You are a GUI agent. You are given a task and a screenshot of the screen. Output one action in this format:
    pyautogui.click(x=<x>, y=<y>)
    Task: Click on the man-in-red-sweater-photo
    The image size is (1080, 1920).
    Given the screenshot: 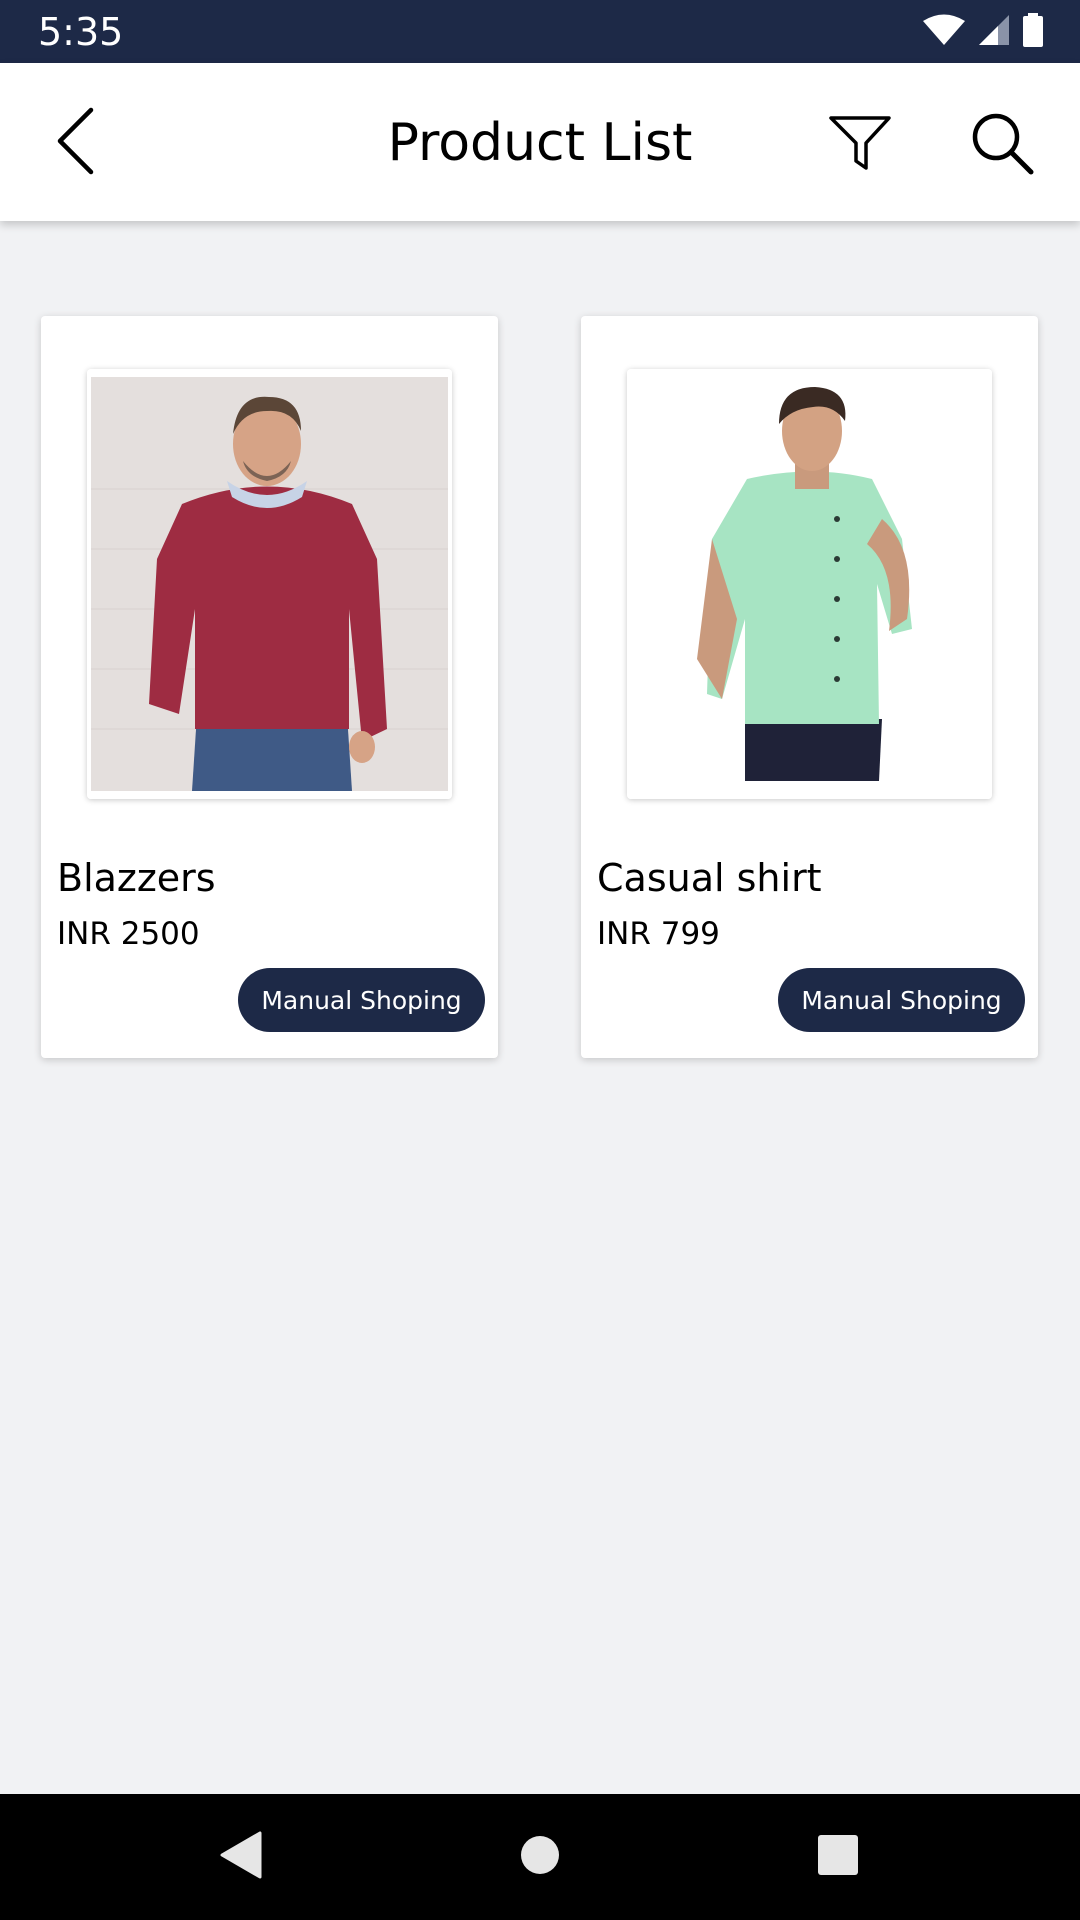 What is the action you would take?
    pyautogui.click(x=269, y=584)
    